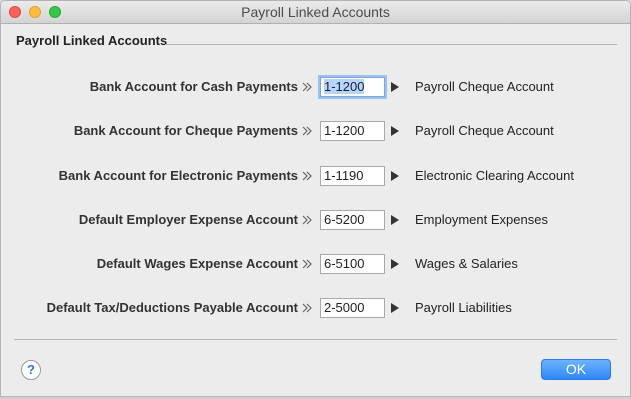 The image size is (631, 399). Describe the element at coordinates (197, 263) in the screenshot. I see `row-label: Default Wages Expense Account` at that location.